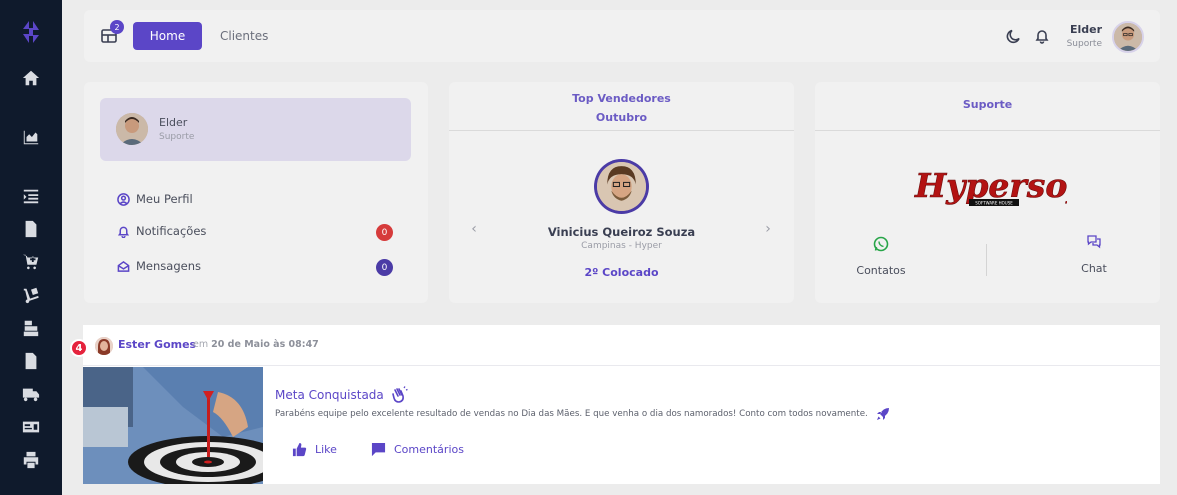 This screenshot has width=1177, height=495. What do you see at coordinates (31, 247) in the screenshot?
I see `sidebar` at bounding box center [31, 247].